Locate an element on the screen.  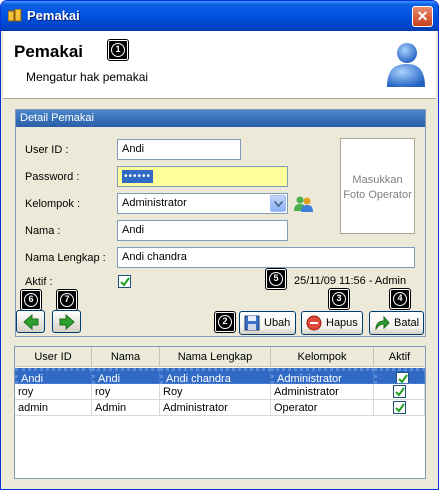
arrow-right-icon is located at coordinates (67, 322).